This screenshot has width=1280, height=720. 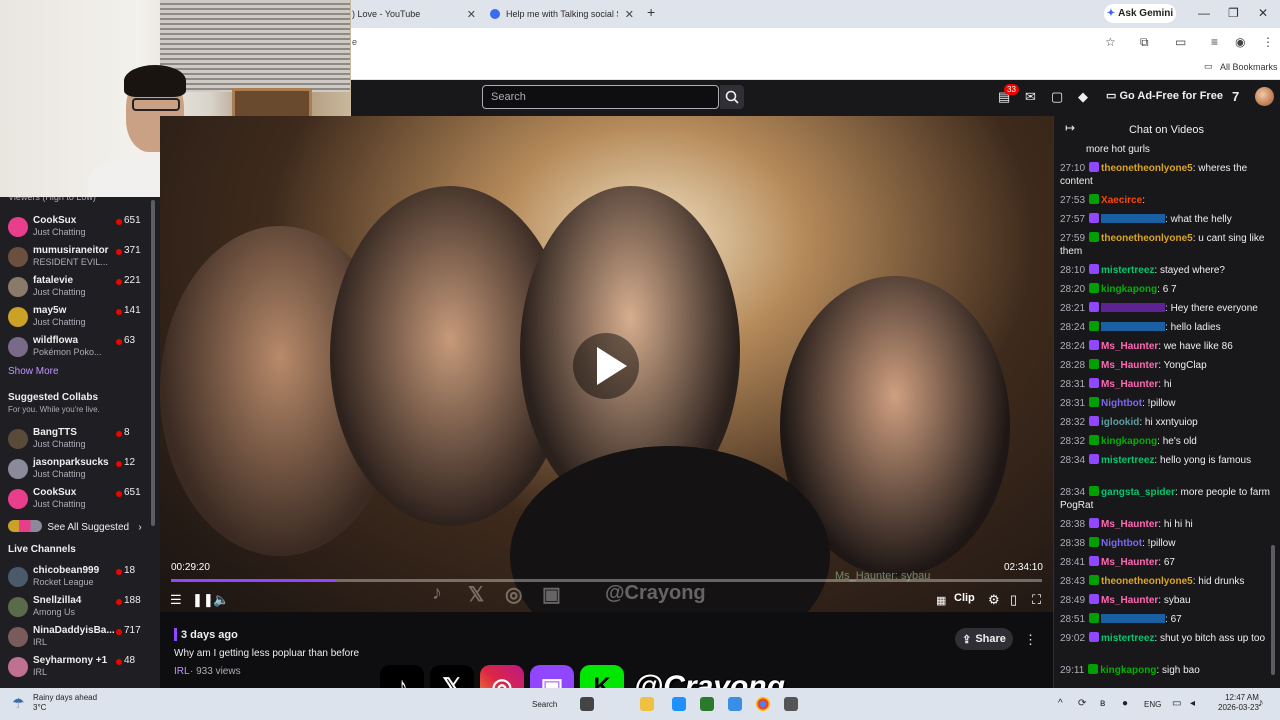 What do you see at coordinates (1264, 96) in the screenshot?
I see `user-avatar` at bounding box center [1264, 96].